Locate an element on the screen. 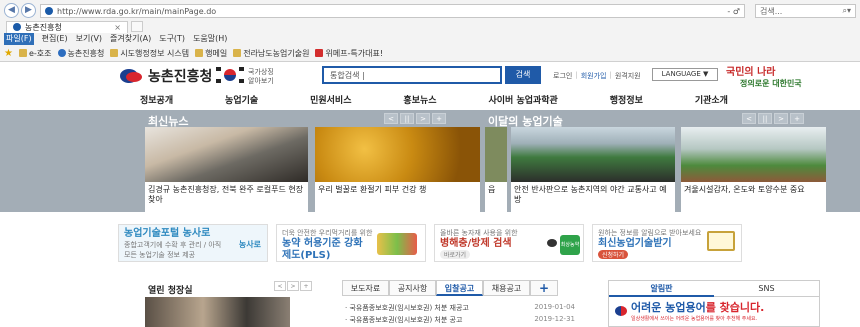 Image resolution: width=860 pixels, height=327 pixels. back-icon: ◀ is located at coordinates (11, 10).